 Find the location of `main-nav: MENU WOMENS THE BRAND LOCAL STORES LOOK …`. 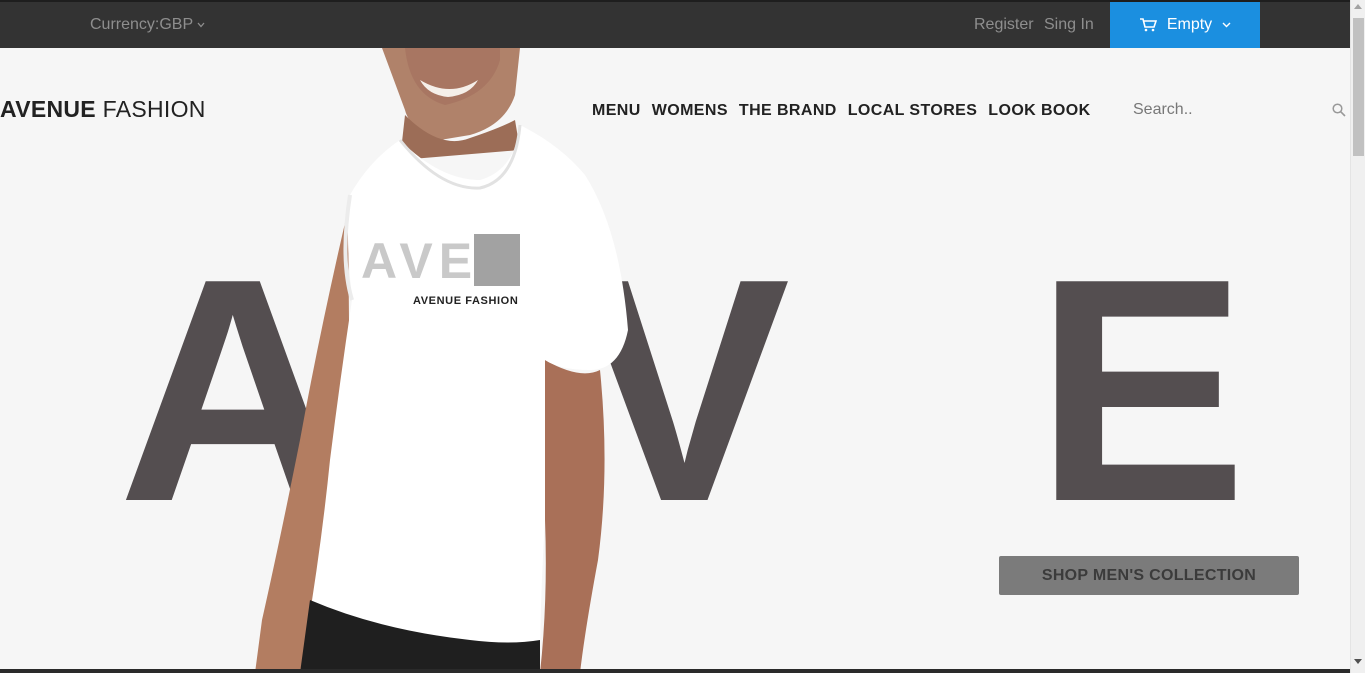

main-nav: MENU WOMENS THE BRAND LOCAL STORES LOOK … is located at coordinates (841, 111).